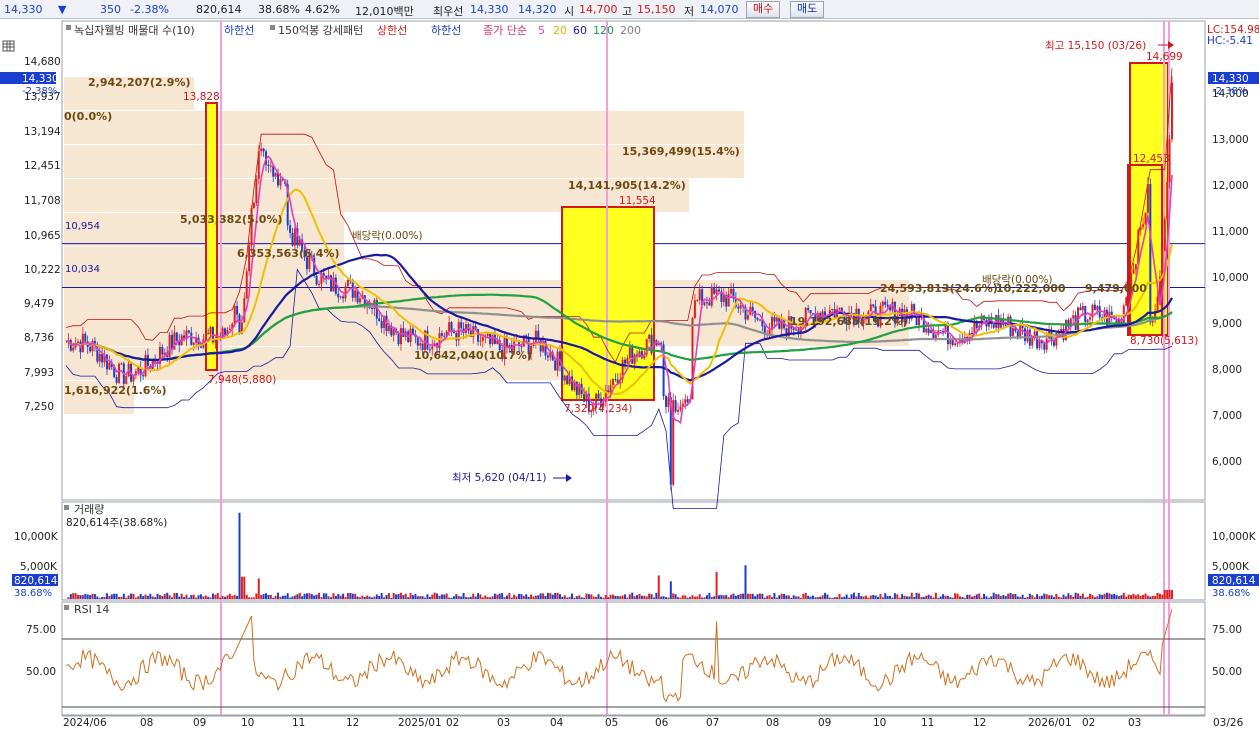 The image size is (1259, 733). What do you see at coordinates (40, 79) in the screenshot?
I see `svg-text: 14,330` at bounding box center [40, 79].